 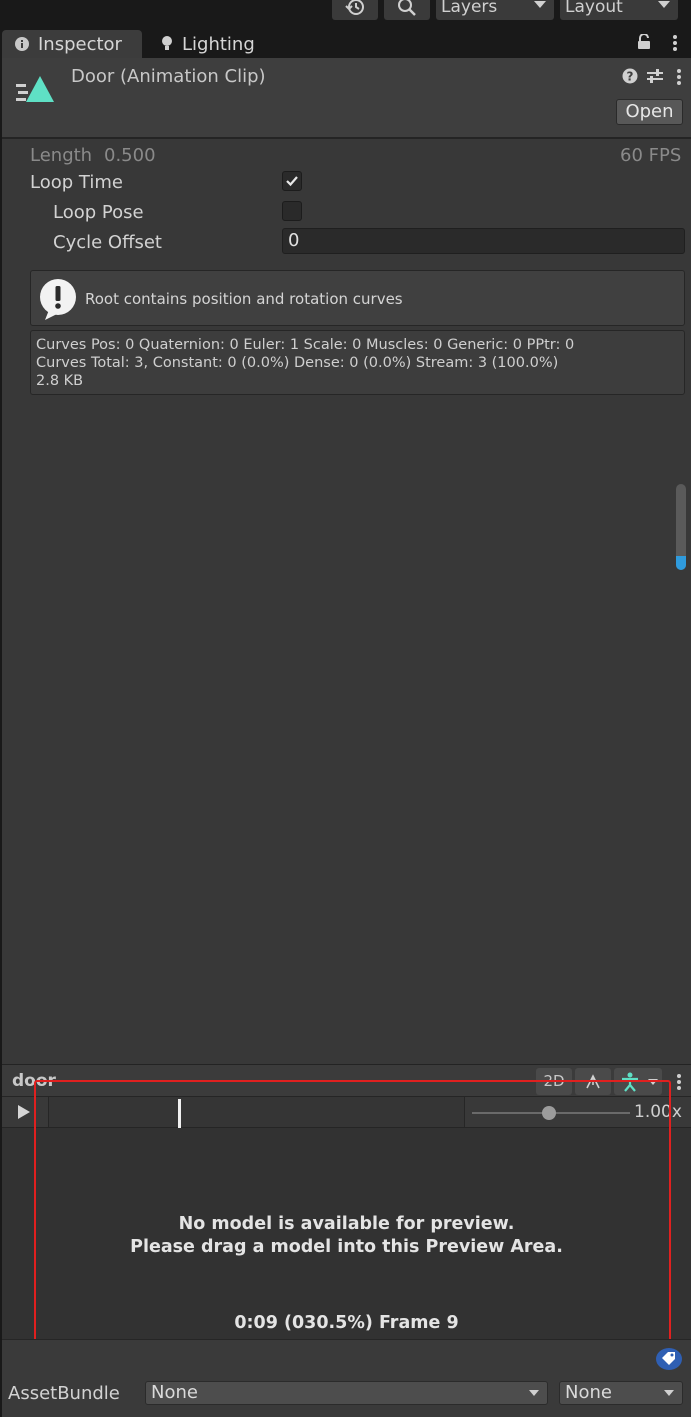 I want to click on more-options-icon, so click(x=675, y=43).